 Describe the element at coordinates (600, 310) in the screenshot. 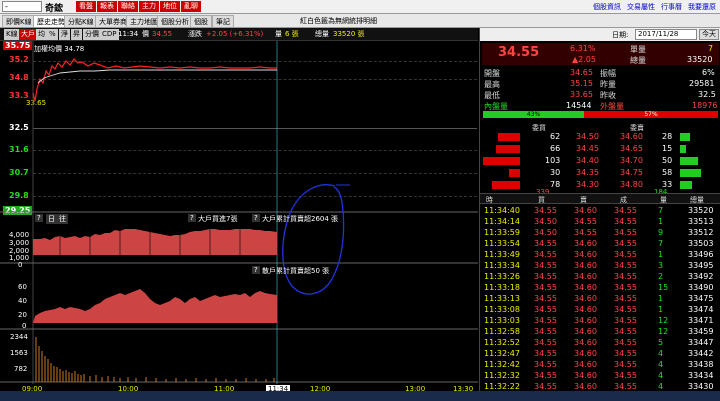

I see `tick-row: 11:33:08 34.55 34.60 34.55 1 33474` at that location.